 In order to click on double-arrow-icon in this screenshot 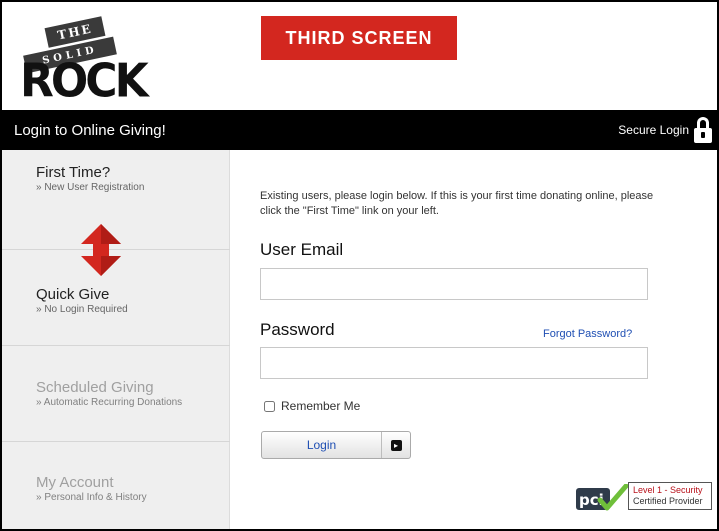, I will do `click(101, 250)`.